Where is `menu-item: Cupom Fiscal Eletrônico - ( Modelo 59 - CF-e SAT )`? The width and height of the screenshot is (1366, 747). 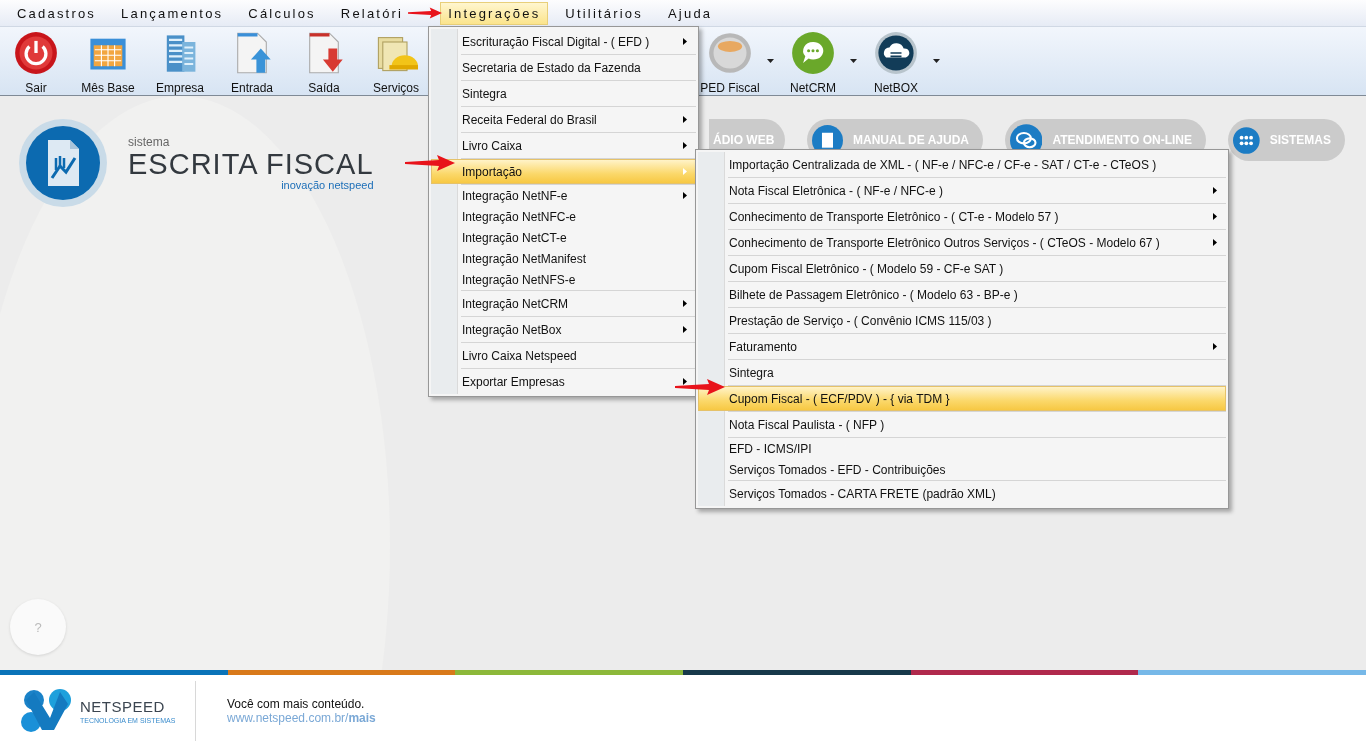 menu-item: Cupom Fiscal Eletrônico - ( Modelo 59 - CF-e SAT ) is located at coordinates (962, 268).